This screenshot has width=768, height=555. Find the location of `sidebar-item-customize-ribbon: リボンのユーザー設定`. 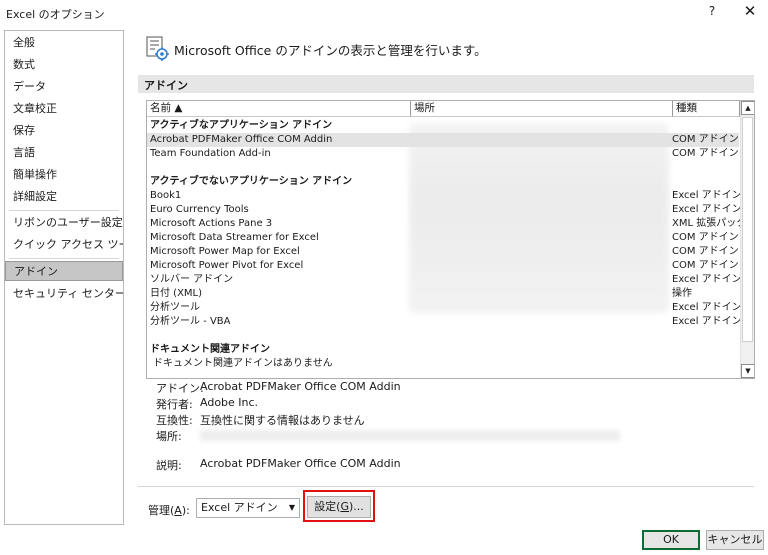

sidebar-item-customize-ribbon: リボンのユーザー設定 is located at coordinates (64, 223).